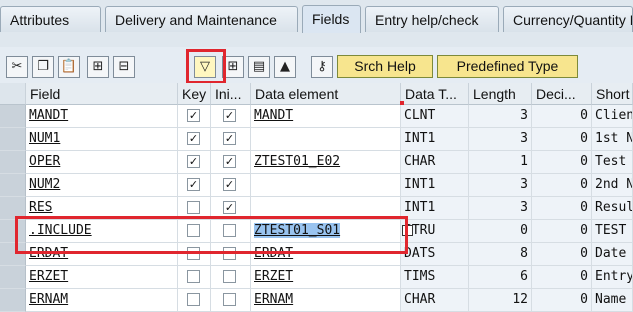 The image size is (633, 312). I want to click on table-row: ERZET ERZET TIMS 6 0 Entry t, so click(316, 277).